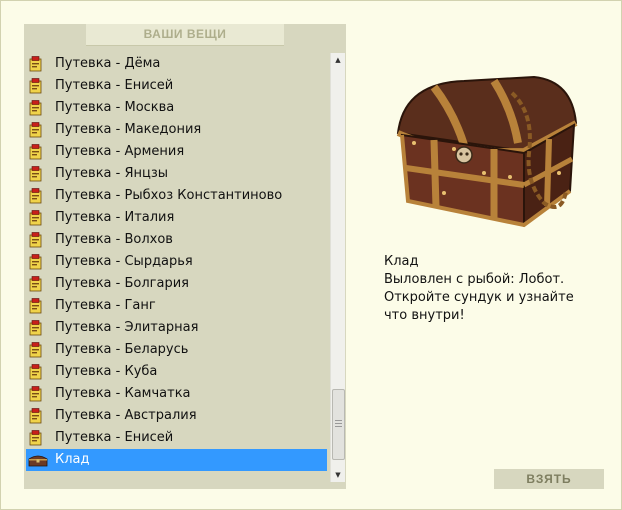  Describe the element at coordinates (176, 460) in the screenshot. I see `list-item: Клад` at that location.